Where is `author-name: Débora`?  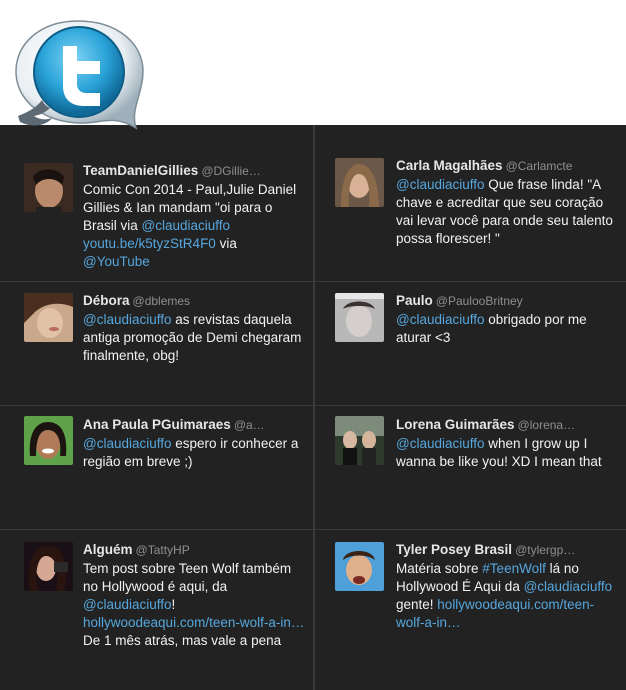
author-name: Débora is located at coordinates (106, 300).